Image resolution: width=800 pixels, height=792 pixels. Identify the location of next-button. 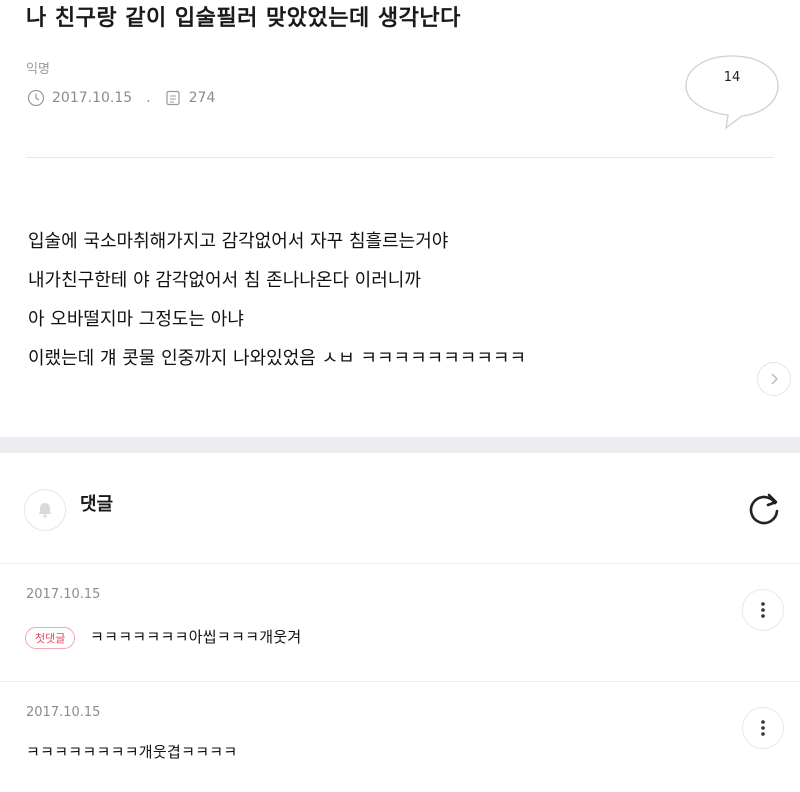
(774, 379).